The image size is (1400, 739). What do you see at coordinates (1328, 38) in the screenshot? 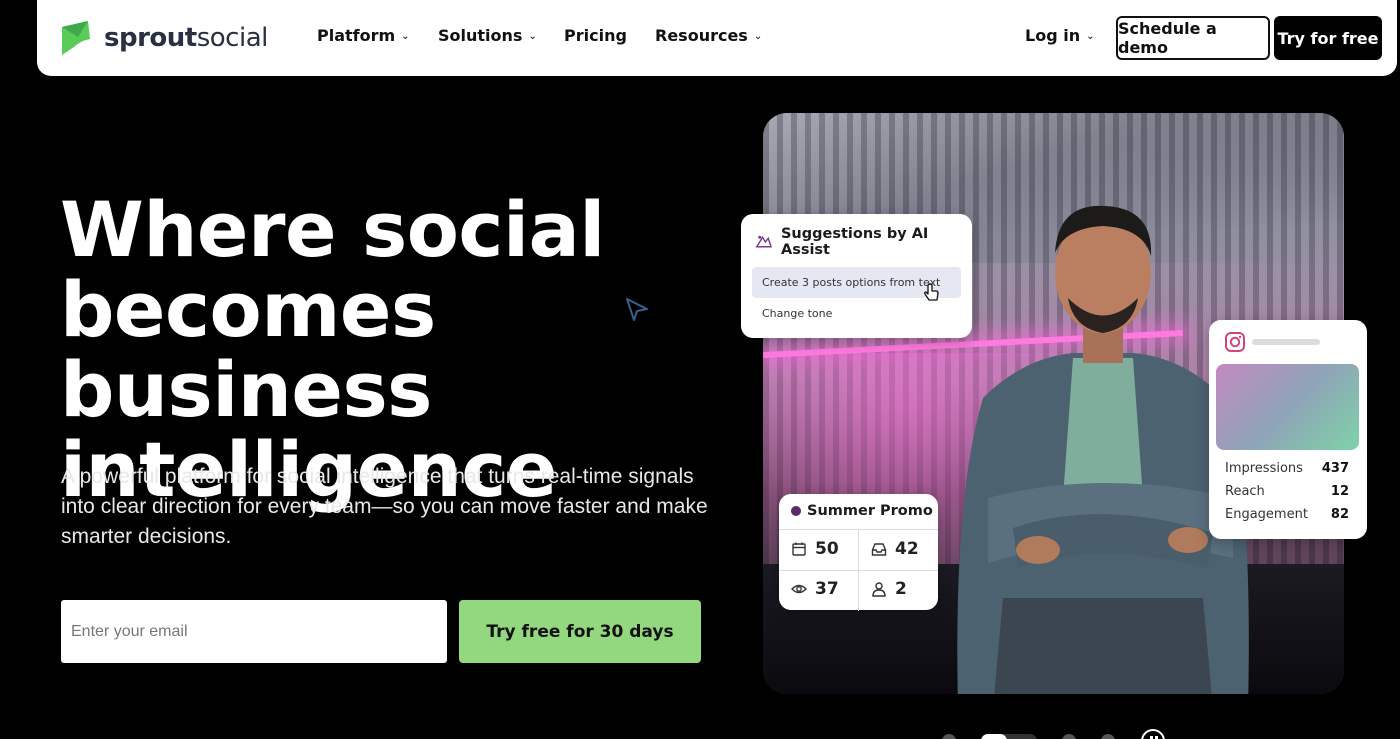
I see `try-for-free-button: Try for free` at bounding box center [1328, 38].